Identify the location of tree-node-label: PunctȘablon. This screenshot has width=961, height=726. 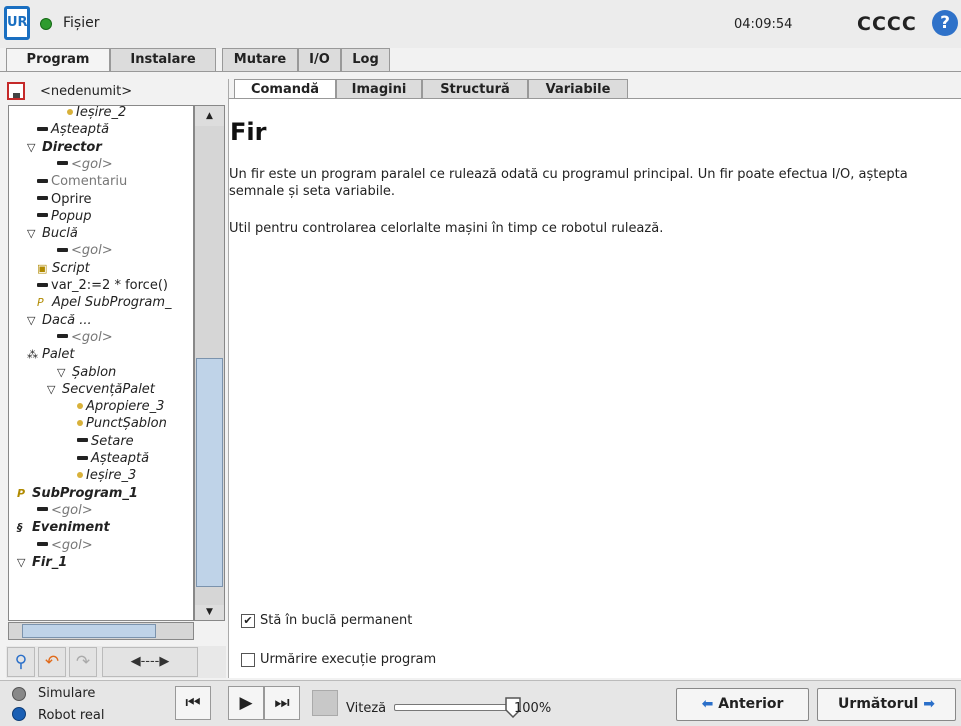
(126, 424).